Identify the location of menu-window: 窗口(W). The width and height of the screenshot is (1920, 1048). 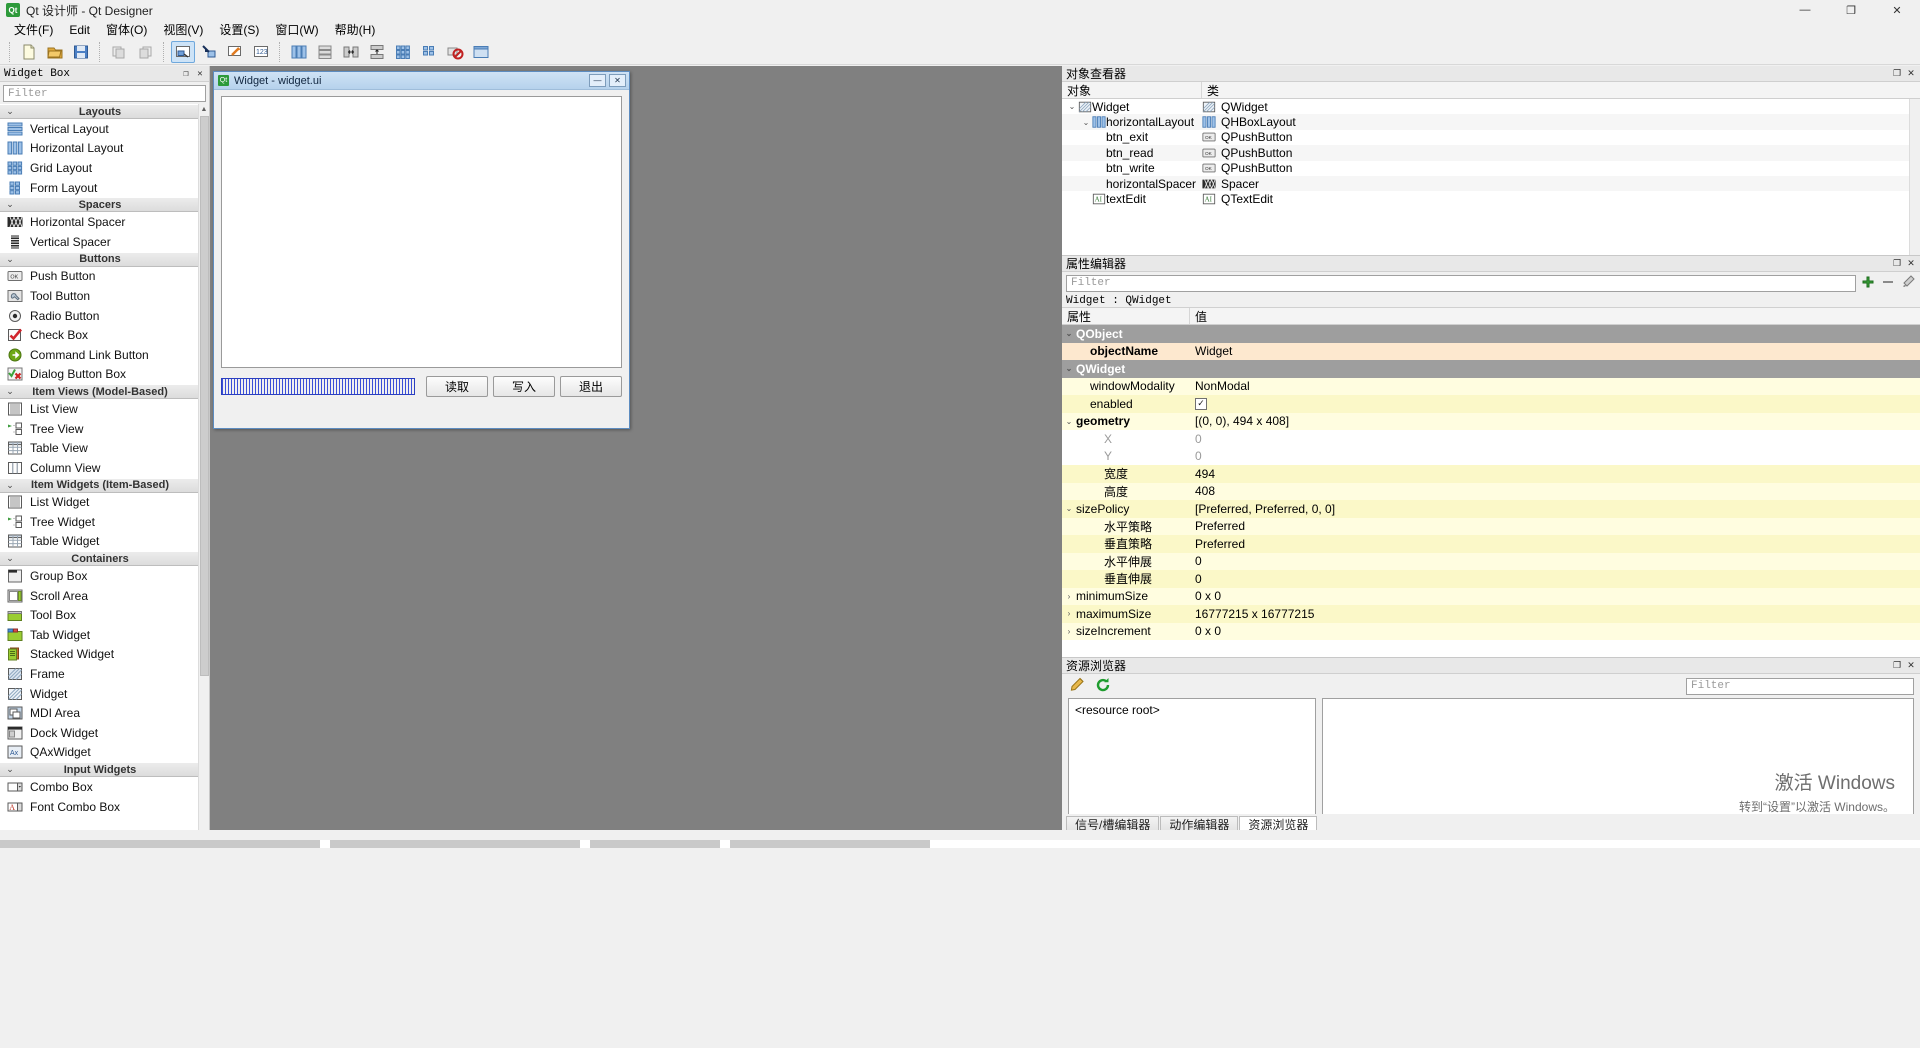
(296, 29).